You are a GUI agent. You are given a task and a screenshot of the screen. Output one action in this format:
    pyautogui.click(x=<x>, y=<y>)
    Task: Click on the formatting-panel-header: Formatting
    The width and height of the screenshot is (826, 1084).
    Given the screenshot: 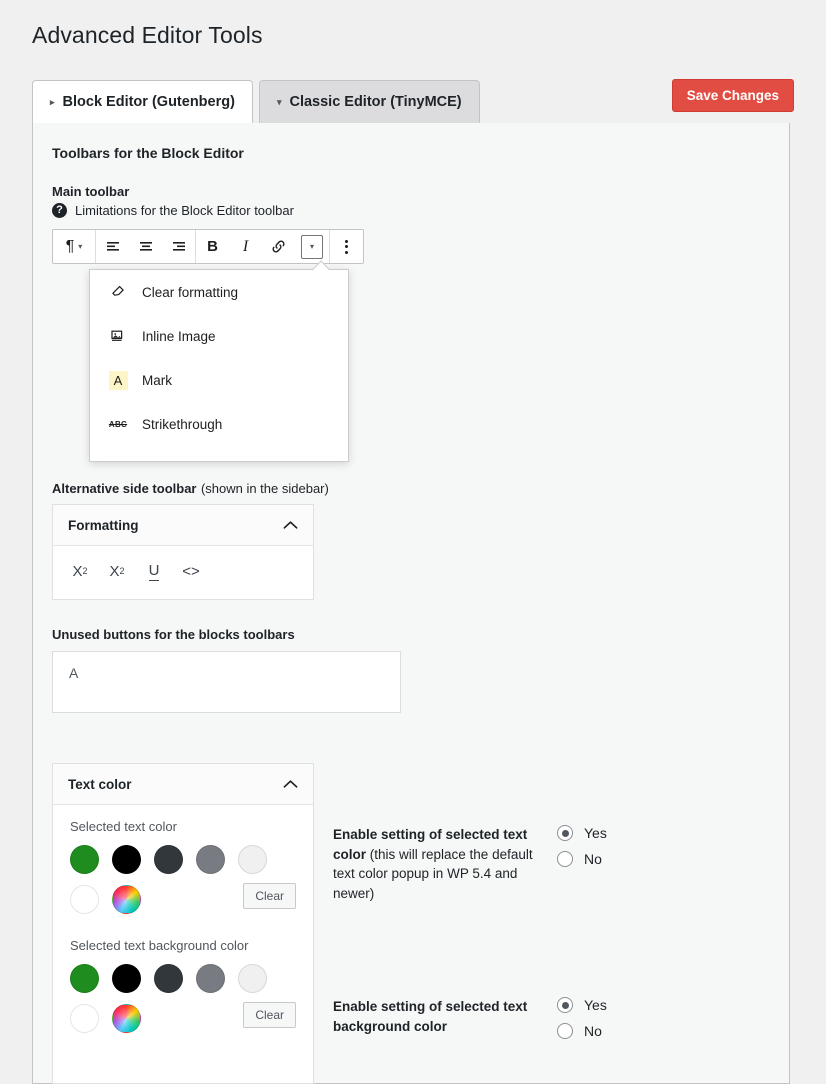 What is the action you would take?
    pyautogui.click(x=183, y=525)
    